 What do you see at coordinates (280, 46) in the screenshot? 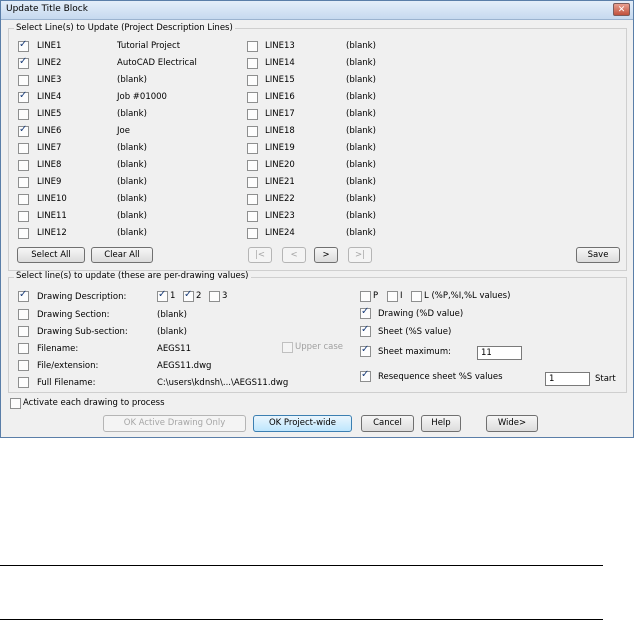
I see `line-name: LINE13` at bounding box center [280, 46].